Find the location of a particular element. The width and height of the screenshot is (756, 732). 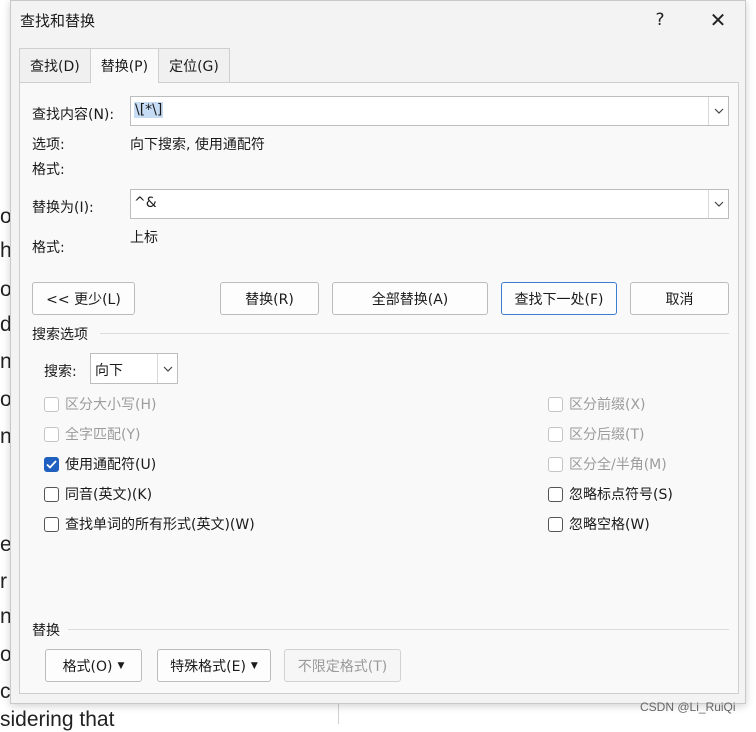

checkbox-label: 区分大小写(H) is located at coordinates (111, 405).